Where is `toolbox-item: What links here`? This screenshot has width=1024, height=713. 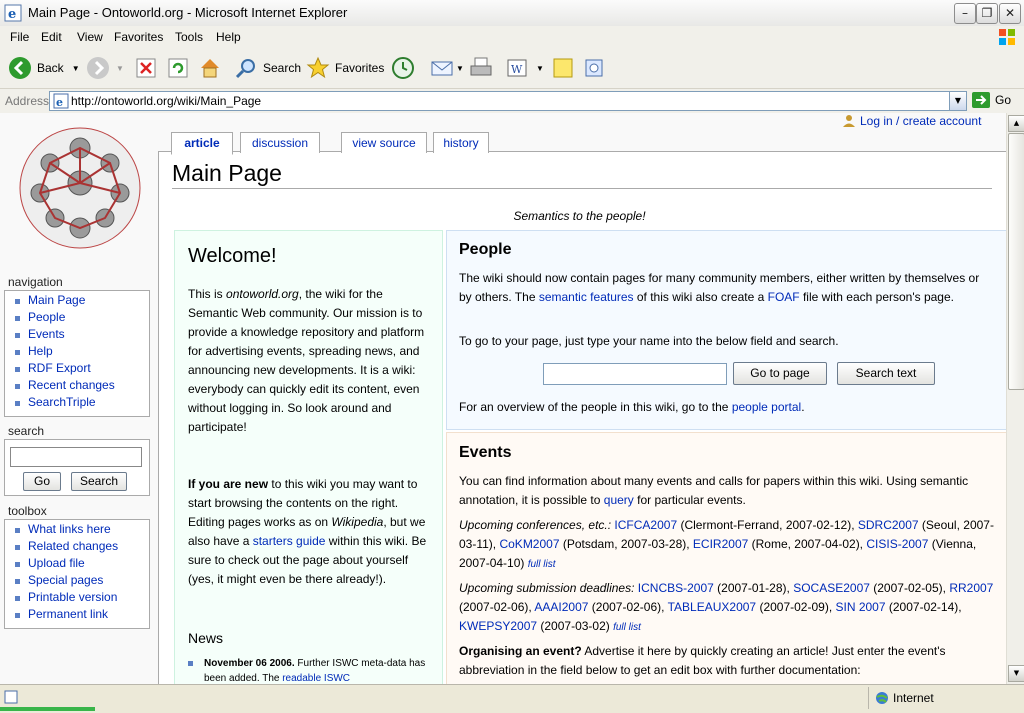
toolbox-item: What links here is located at coordinates (81, 530).